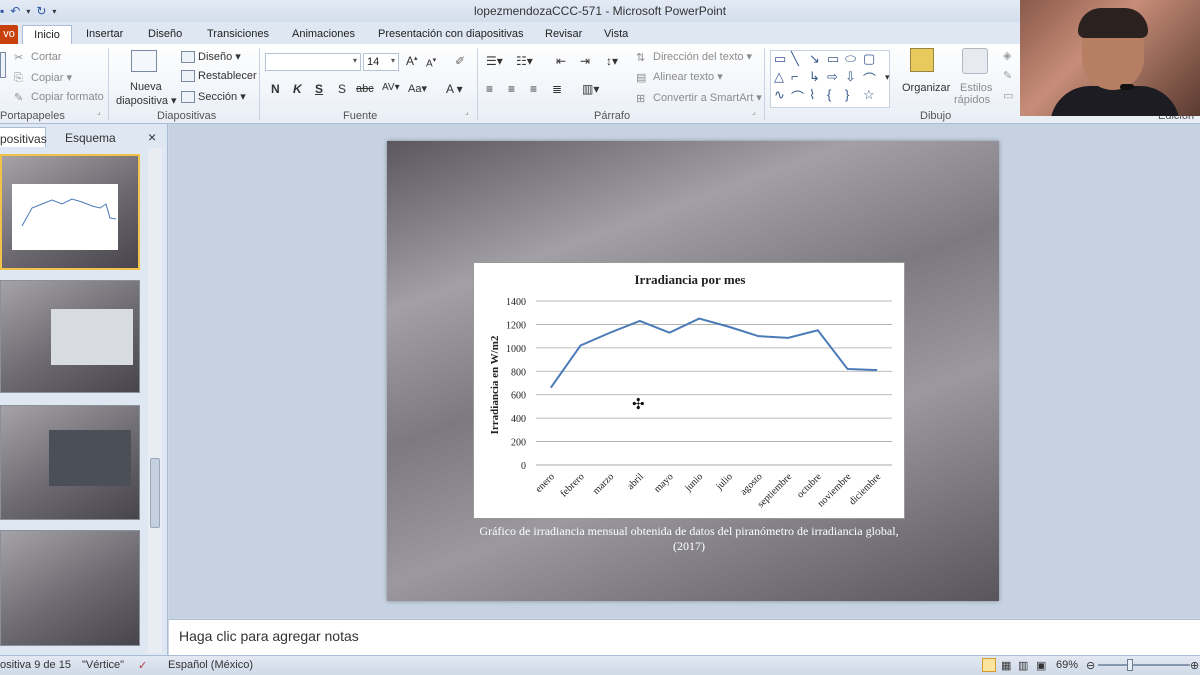  What do you see at coordinates (391, 87) in the screenshot?
I see `spacing-icon: AV▾` at bounding box center [391, 87].